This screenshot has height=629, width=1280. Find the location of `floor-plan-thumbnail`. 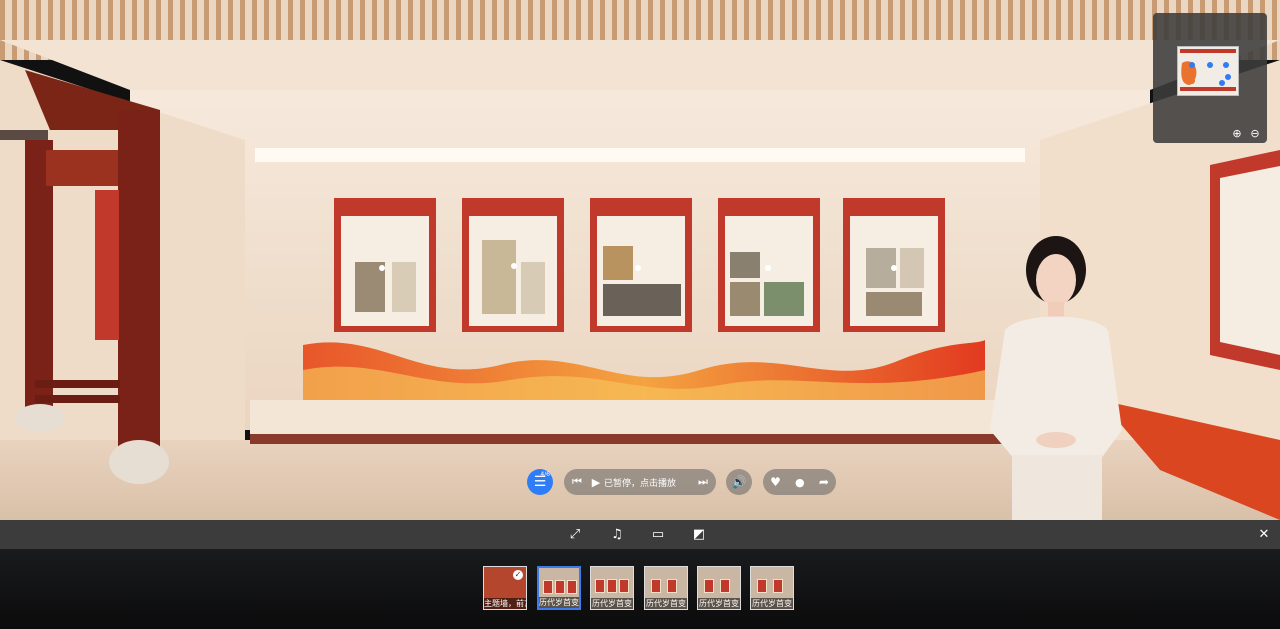

floor-plan-thumbnail is located at coordinates (1208, 71).